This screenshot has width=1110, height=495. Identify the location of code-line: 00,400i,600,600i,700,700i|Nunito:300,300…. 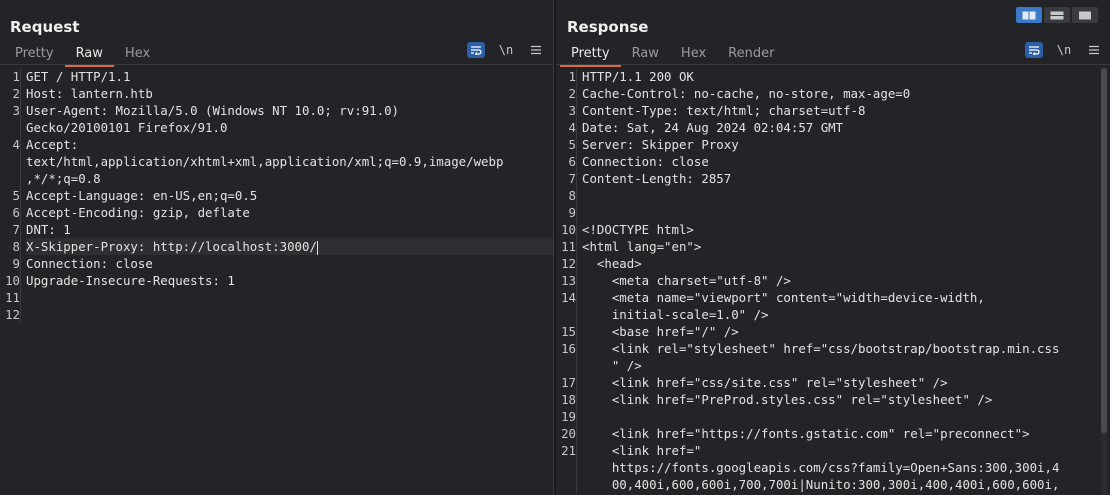
(833, 484).